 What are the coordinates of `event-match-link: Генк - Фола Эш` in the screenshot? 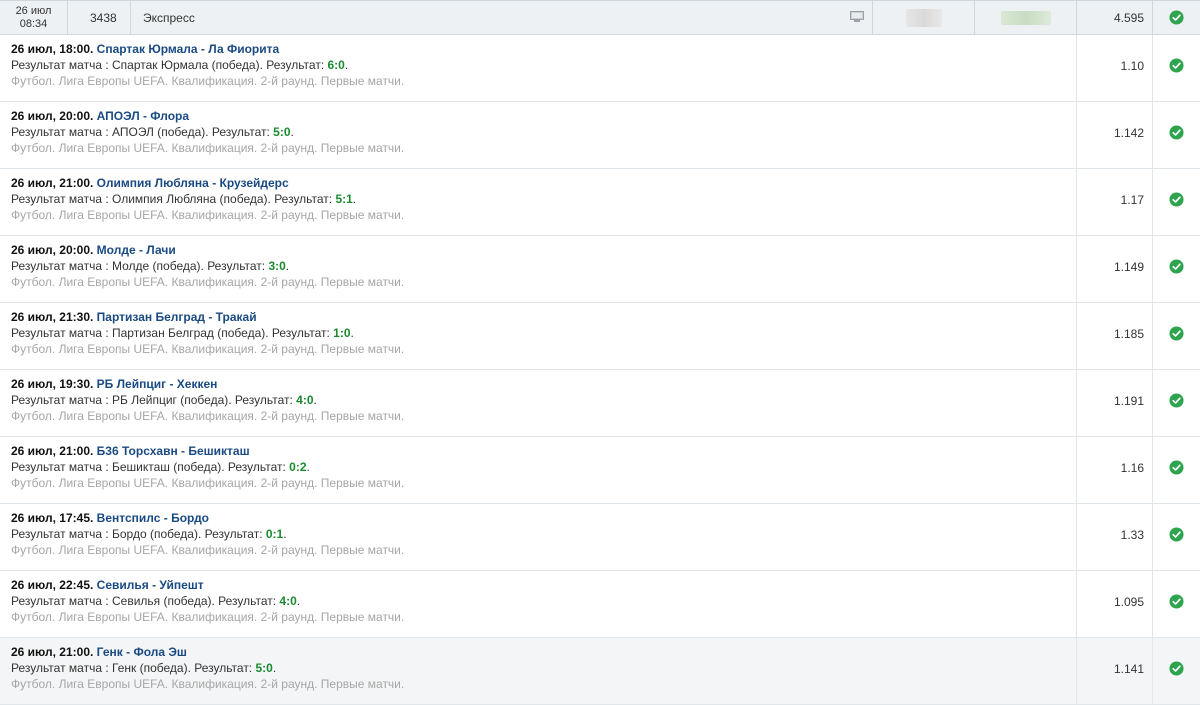 It's located at (142, 652).